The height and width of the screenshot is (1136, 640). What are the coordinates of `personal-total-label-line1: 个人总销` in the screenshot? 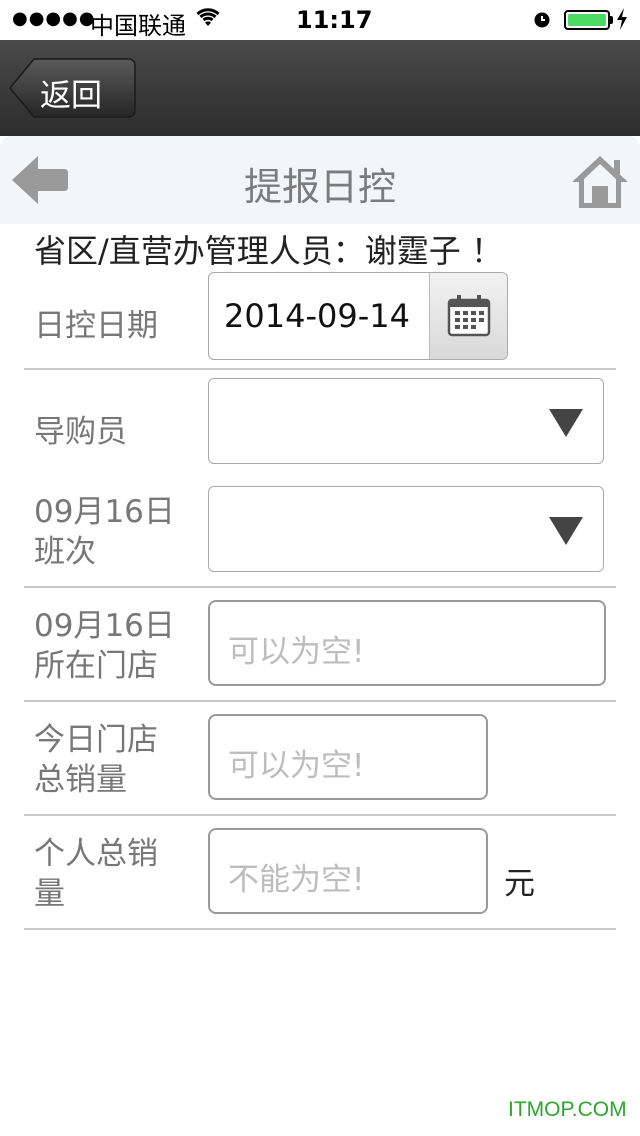 It's located at (96, 854).